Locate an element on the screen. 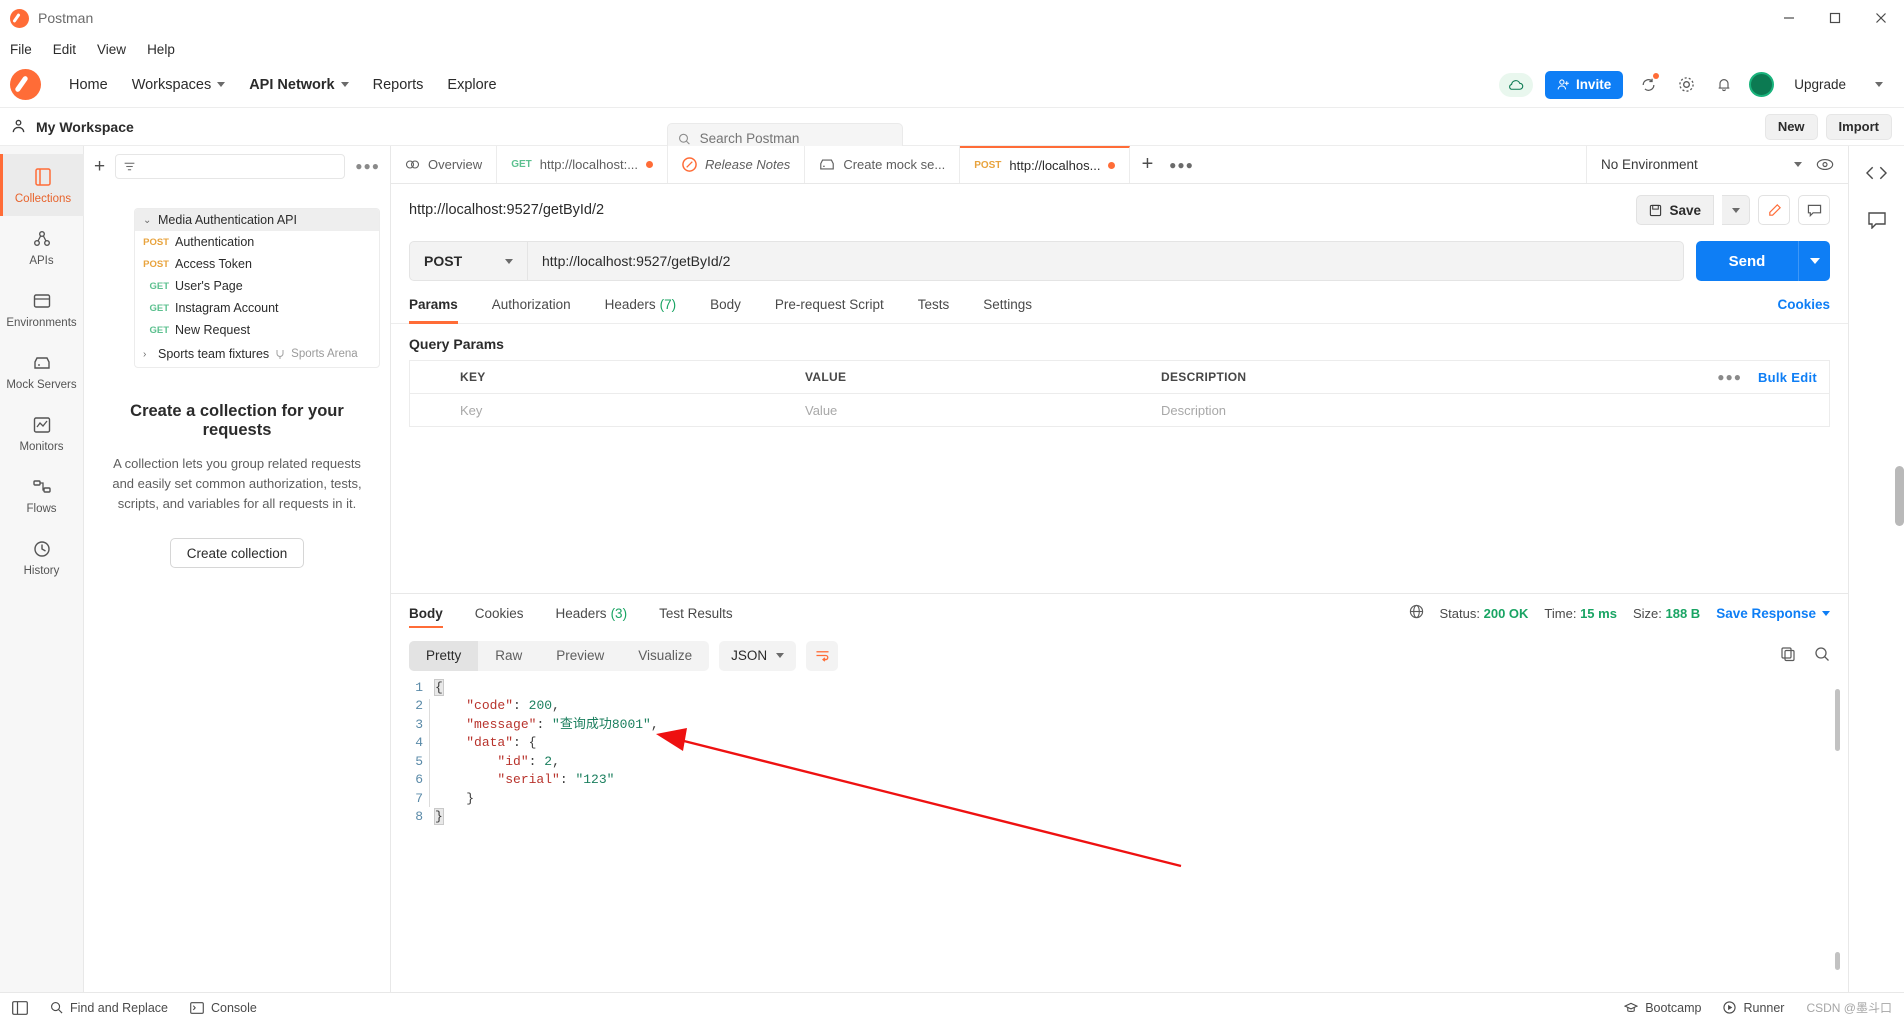 This screenshot has width=1904, height=1022. menu-edit: Edit is located at coordinates (64, 49).